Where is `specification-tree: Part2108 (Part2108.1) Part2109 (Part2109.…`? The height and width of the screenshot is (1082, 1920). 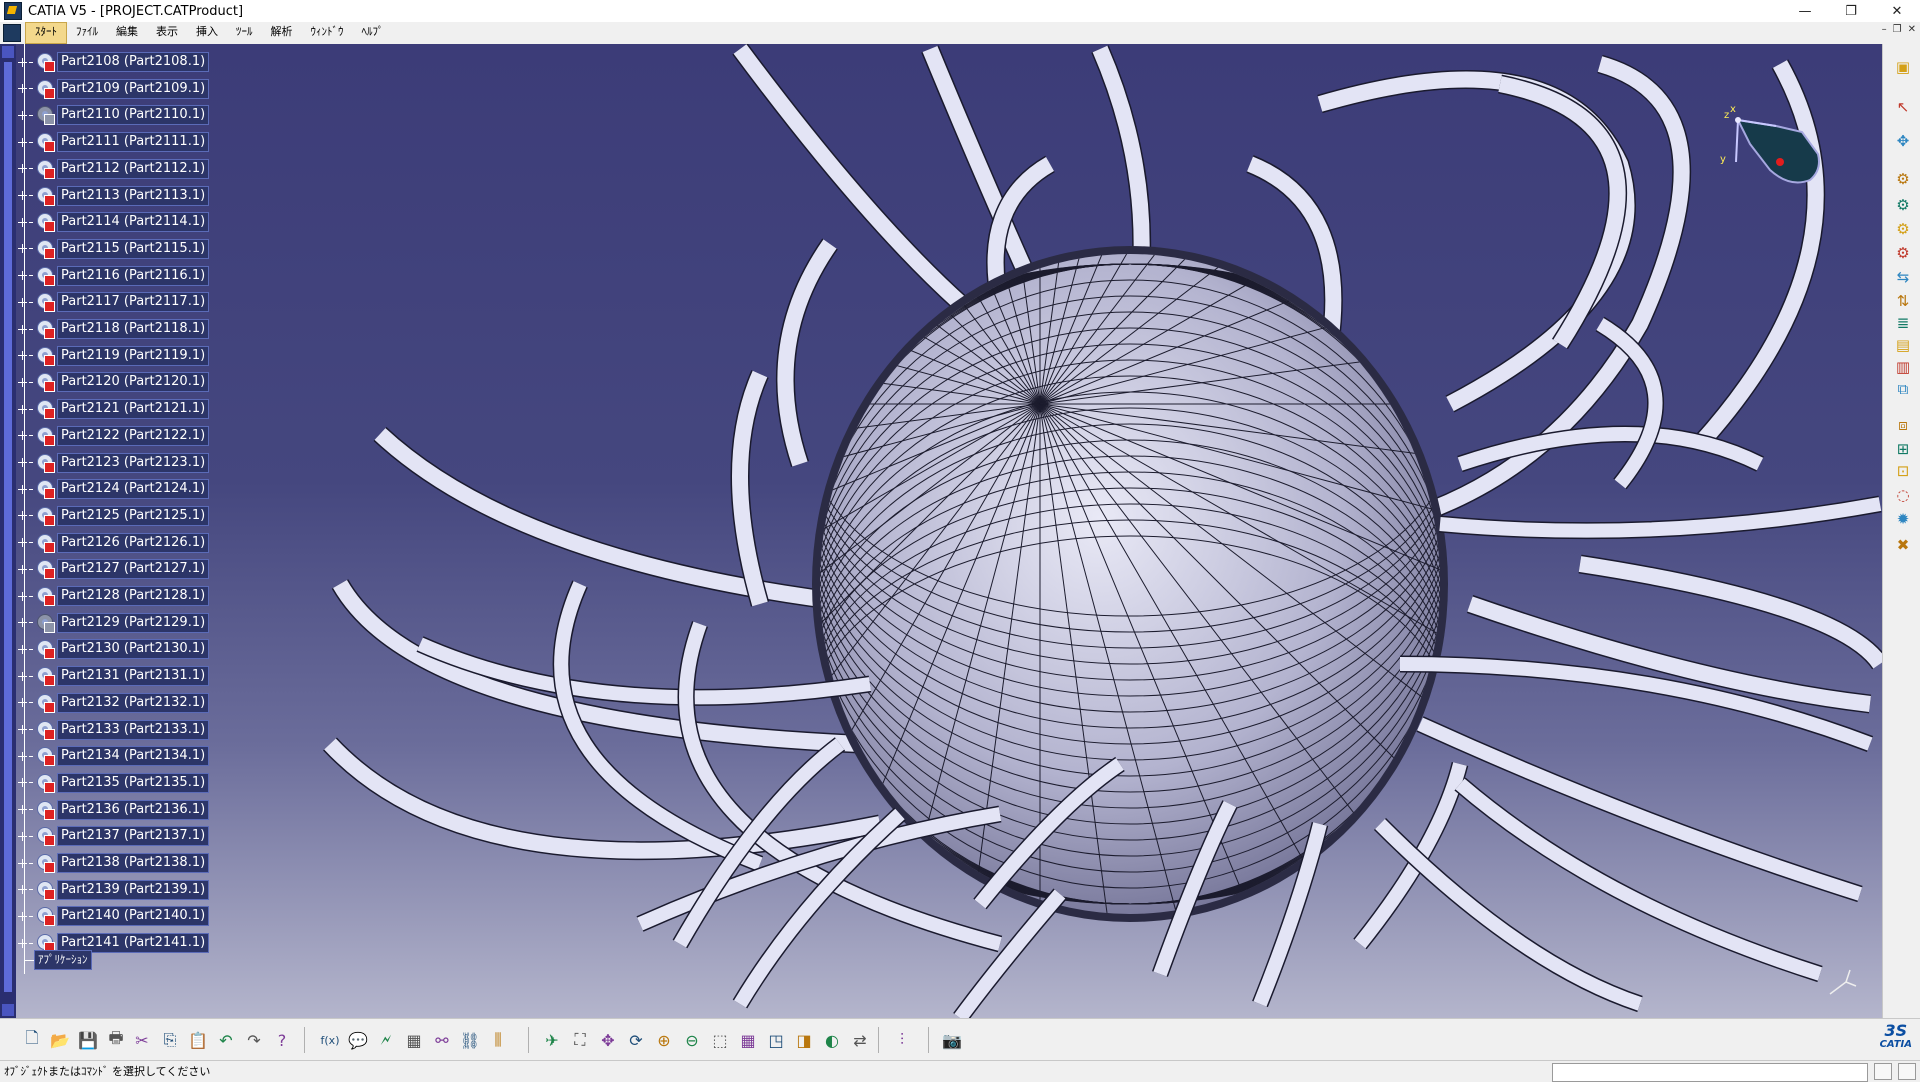
specification-tree: Part2108 (Part2108.1) Part2109 (Part2109.… is located at coordinates (110, 531).